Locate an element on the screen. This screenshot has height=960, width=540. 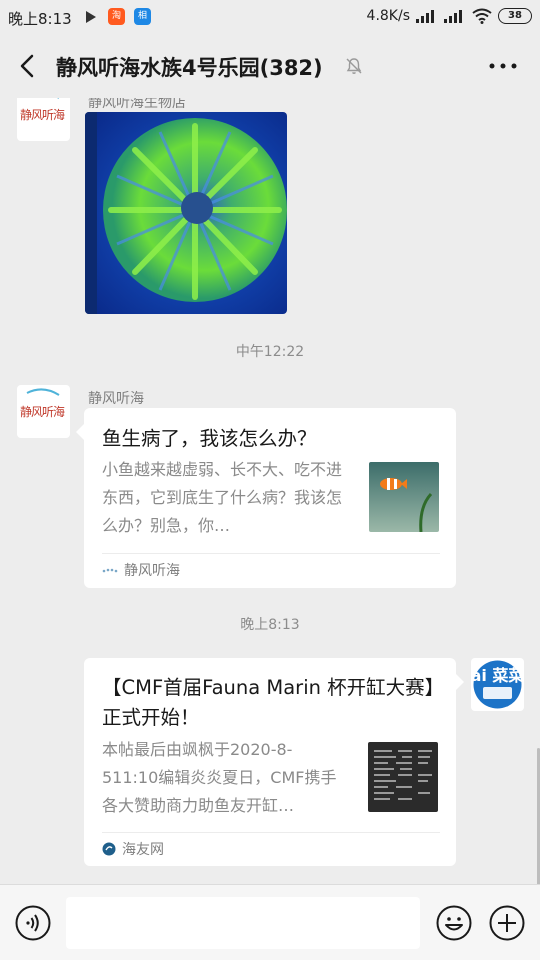
status-right: 4.8K/s 38 is located at coordinates (449, 16).